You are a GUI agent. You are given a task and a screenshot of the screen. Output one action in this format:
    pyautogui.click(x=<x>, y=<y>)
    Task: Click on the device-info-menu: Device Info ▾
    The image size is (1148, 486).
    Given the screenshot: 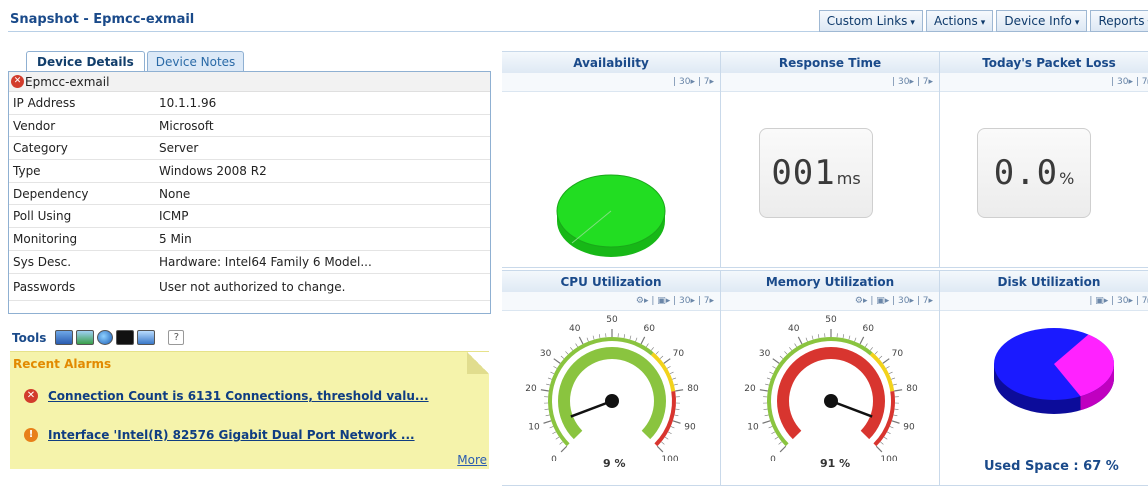 What is the action you would take?
    pyautogui.click(x=1042, y=21)
    